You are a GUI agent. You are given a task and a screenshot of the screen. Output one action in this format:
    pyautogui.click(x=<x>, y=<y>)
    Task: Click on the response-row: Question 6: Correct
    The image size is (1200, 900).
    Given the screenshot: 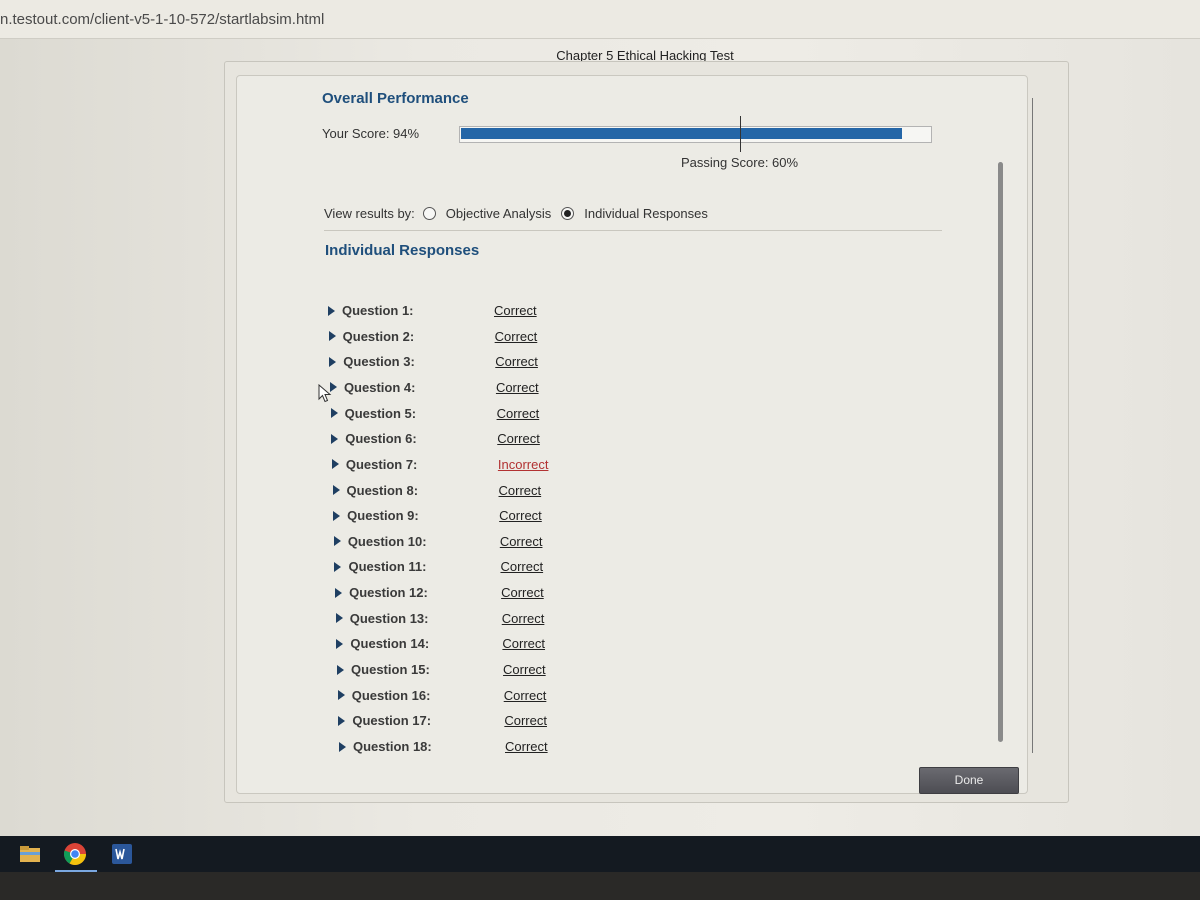 What is the action you would take?
    pyautogui.click(x=461, y=438)
    